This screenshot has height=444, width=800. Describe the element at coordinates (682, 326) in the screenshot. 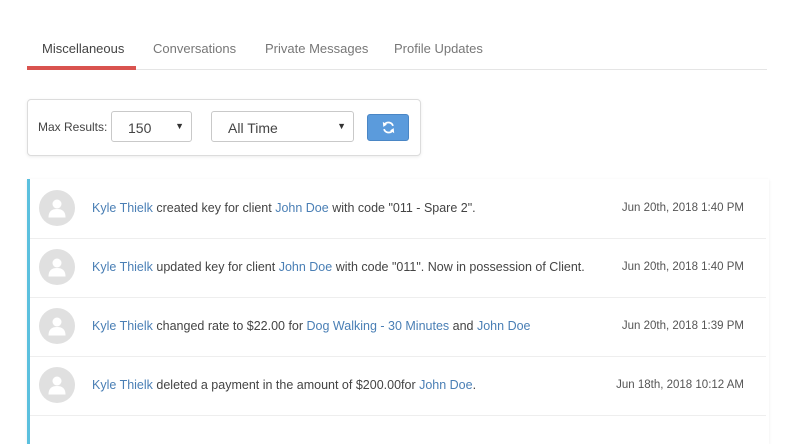

I see `activity-timestamp: Jun 20th, 2018 1:39 PM` at that location.